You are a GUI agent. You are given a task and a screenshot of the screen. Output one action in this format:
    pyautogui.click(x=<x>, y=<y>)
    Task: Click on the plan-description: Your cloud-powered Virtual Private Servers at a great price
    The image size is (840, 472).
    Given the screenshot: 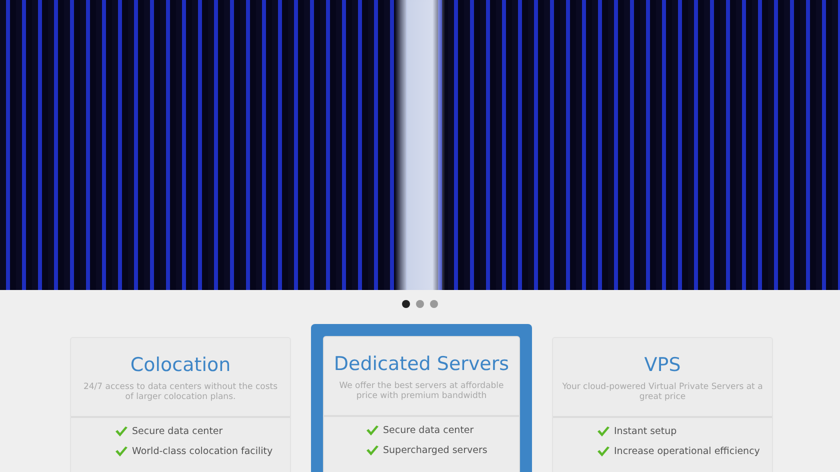 What is the action you would take?
    pyautogui.click(x=662, y=392)
    